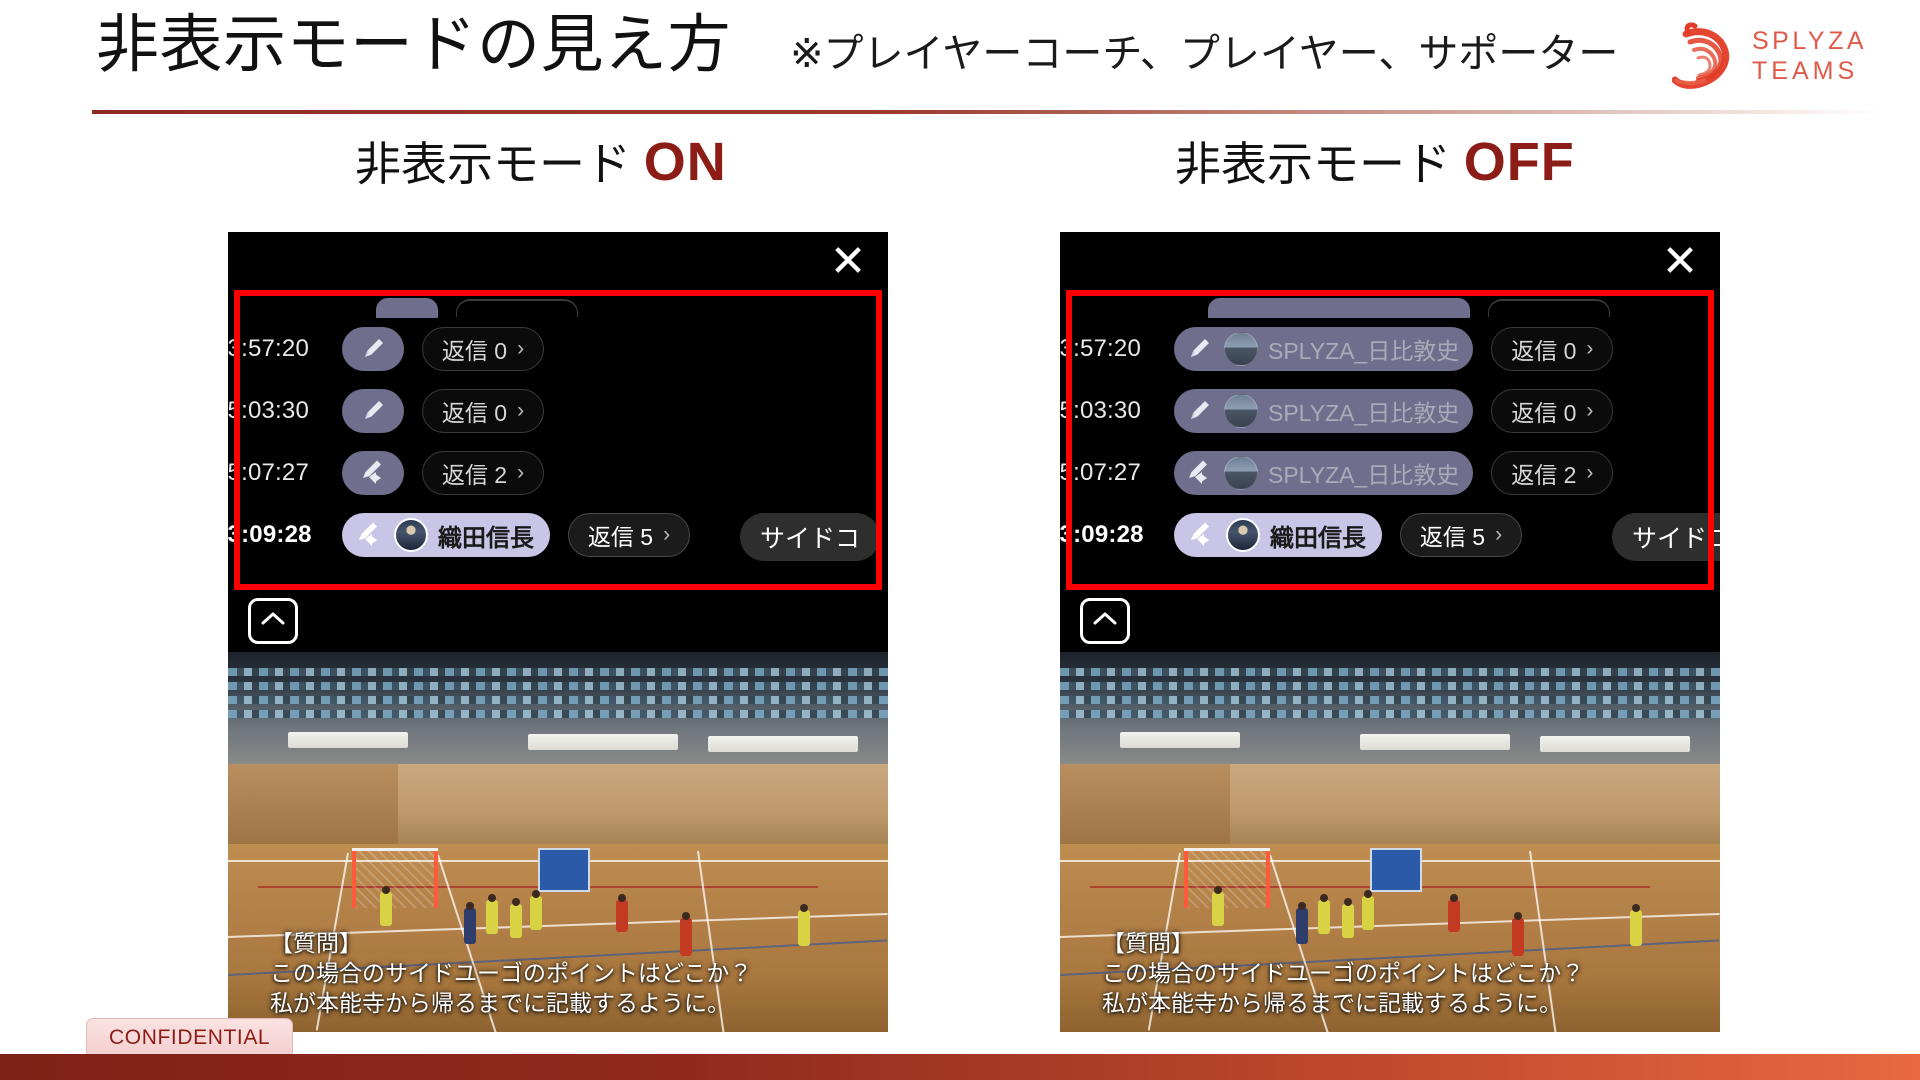 The width and height of the screenshot is (1920, 1080). What do you see at coordinates (1204, 54) in the screenshot?
I see `page-subtitle: ※プレイヤーコーチ、プレイヤー、サポーター` at bounding box center [1204, 54].